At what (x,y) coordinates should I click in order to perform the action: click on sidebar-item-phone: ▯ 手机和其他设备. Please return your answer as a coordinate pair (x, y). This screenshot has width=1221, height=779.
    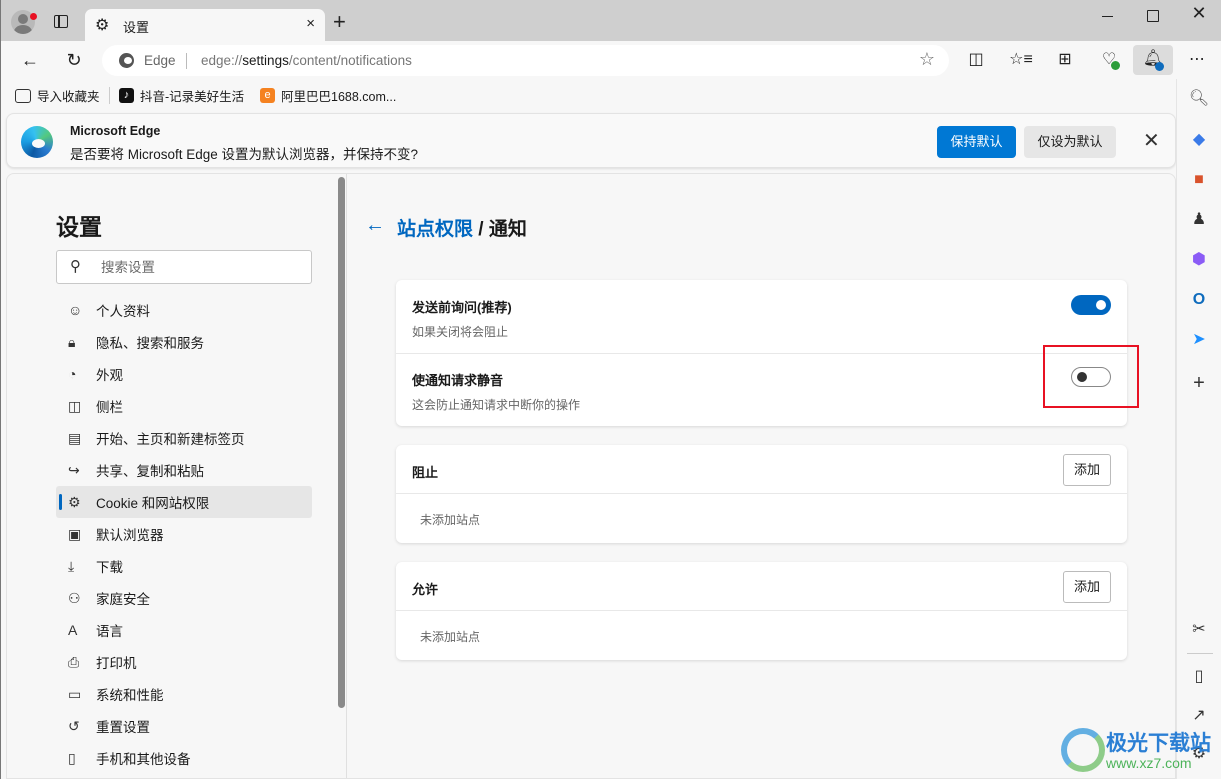
    Looking at the image, I should click on (184, 758).